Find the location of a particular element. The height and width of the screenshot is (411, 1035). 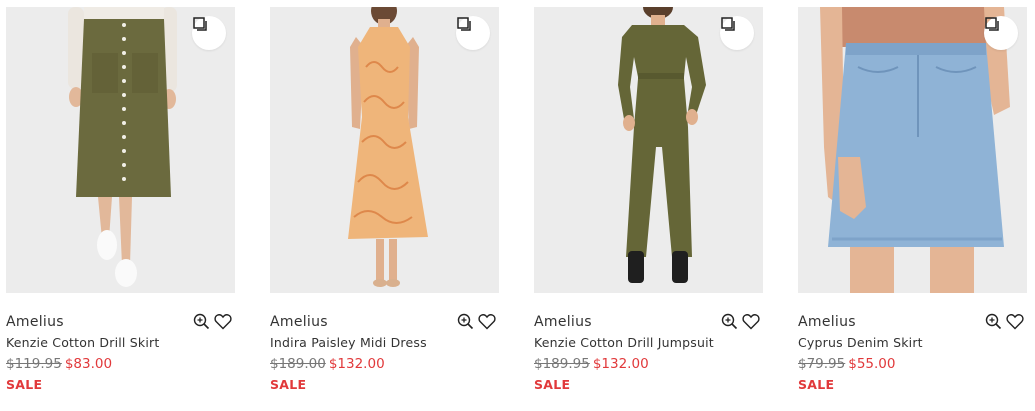

product-name: Kenzie Cotton Drill Jumpsuit is located at coordinates (624, 342).